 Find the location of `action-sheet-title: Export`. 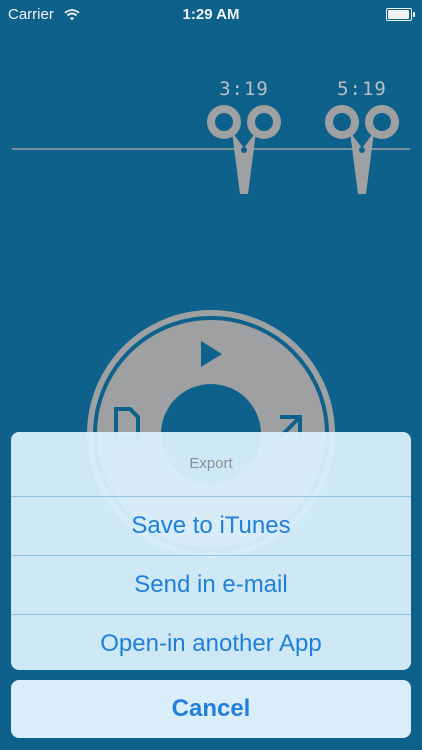

action-sheet-title: Export is located at coordinates (211, 463).